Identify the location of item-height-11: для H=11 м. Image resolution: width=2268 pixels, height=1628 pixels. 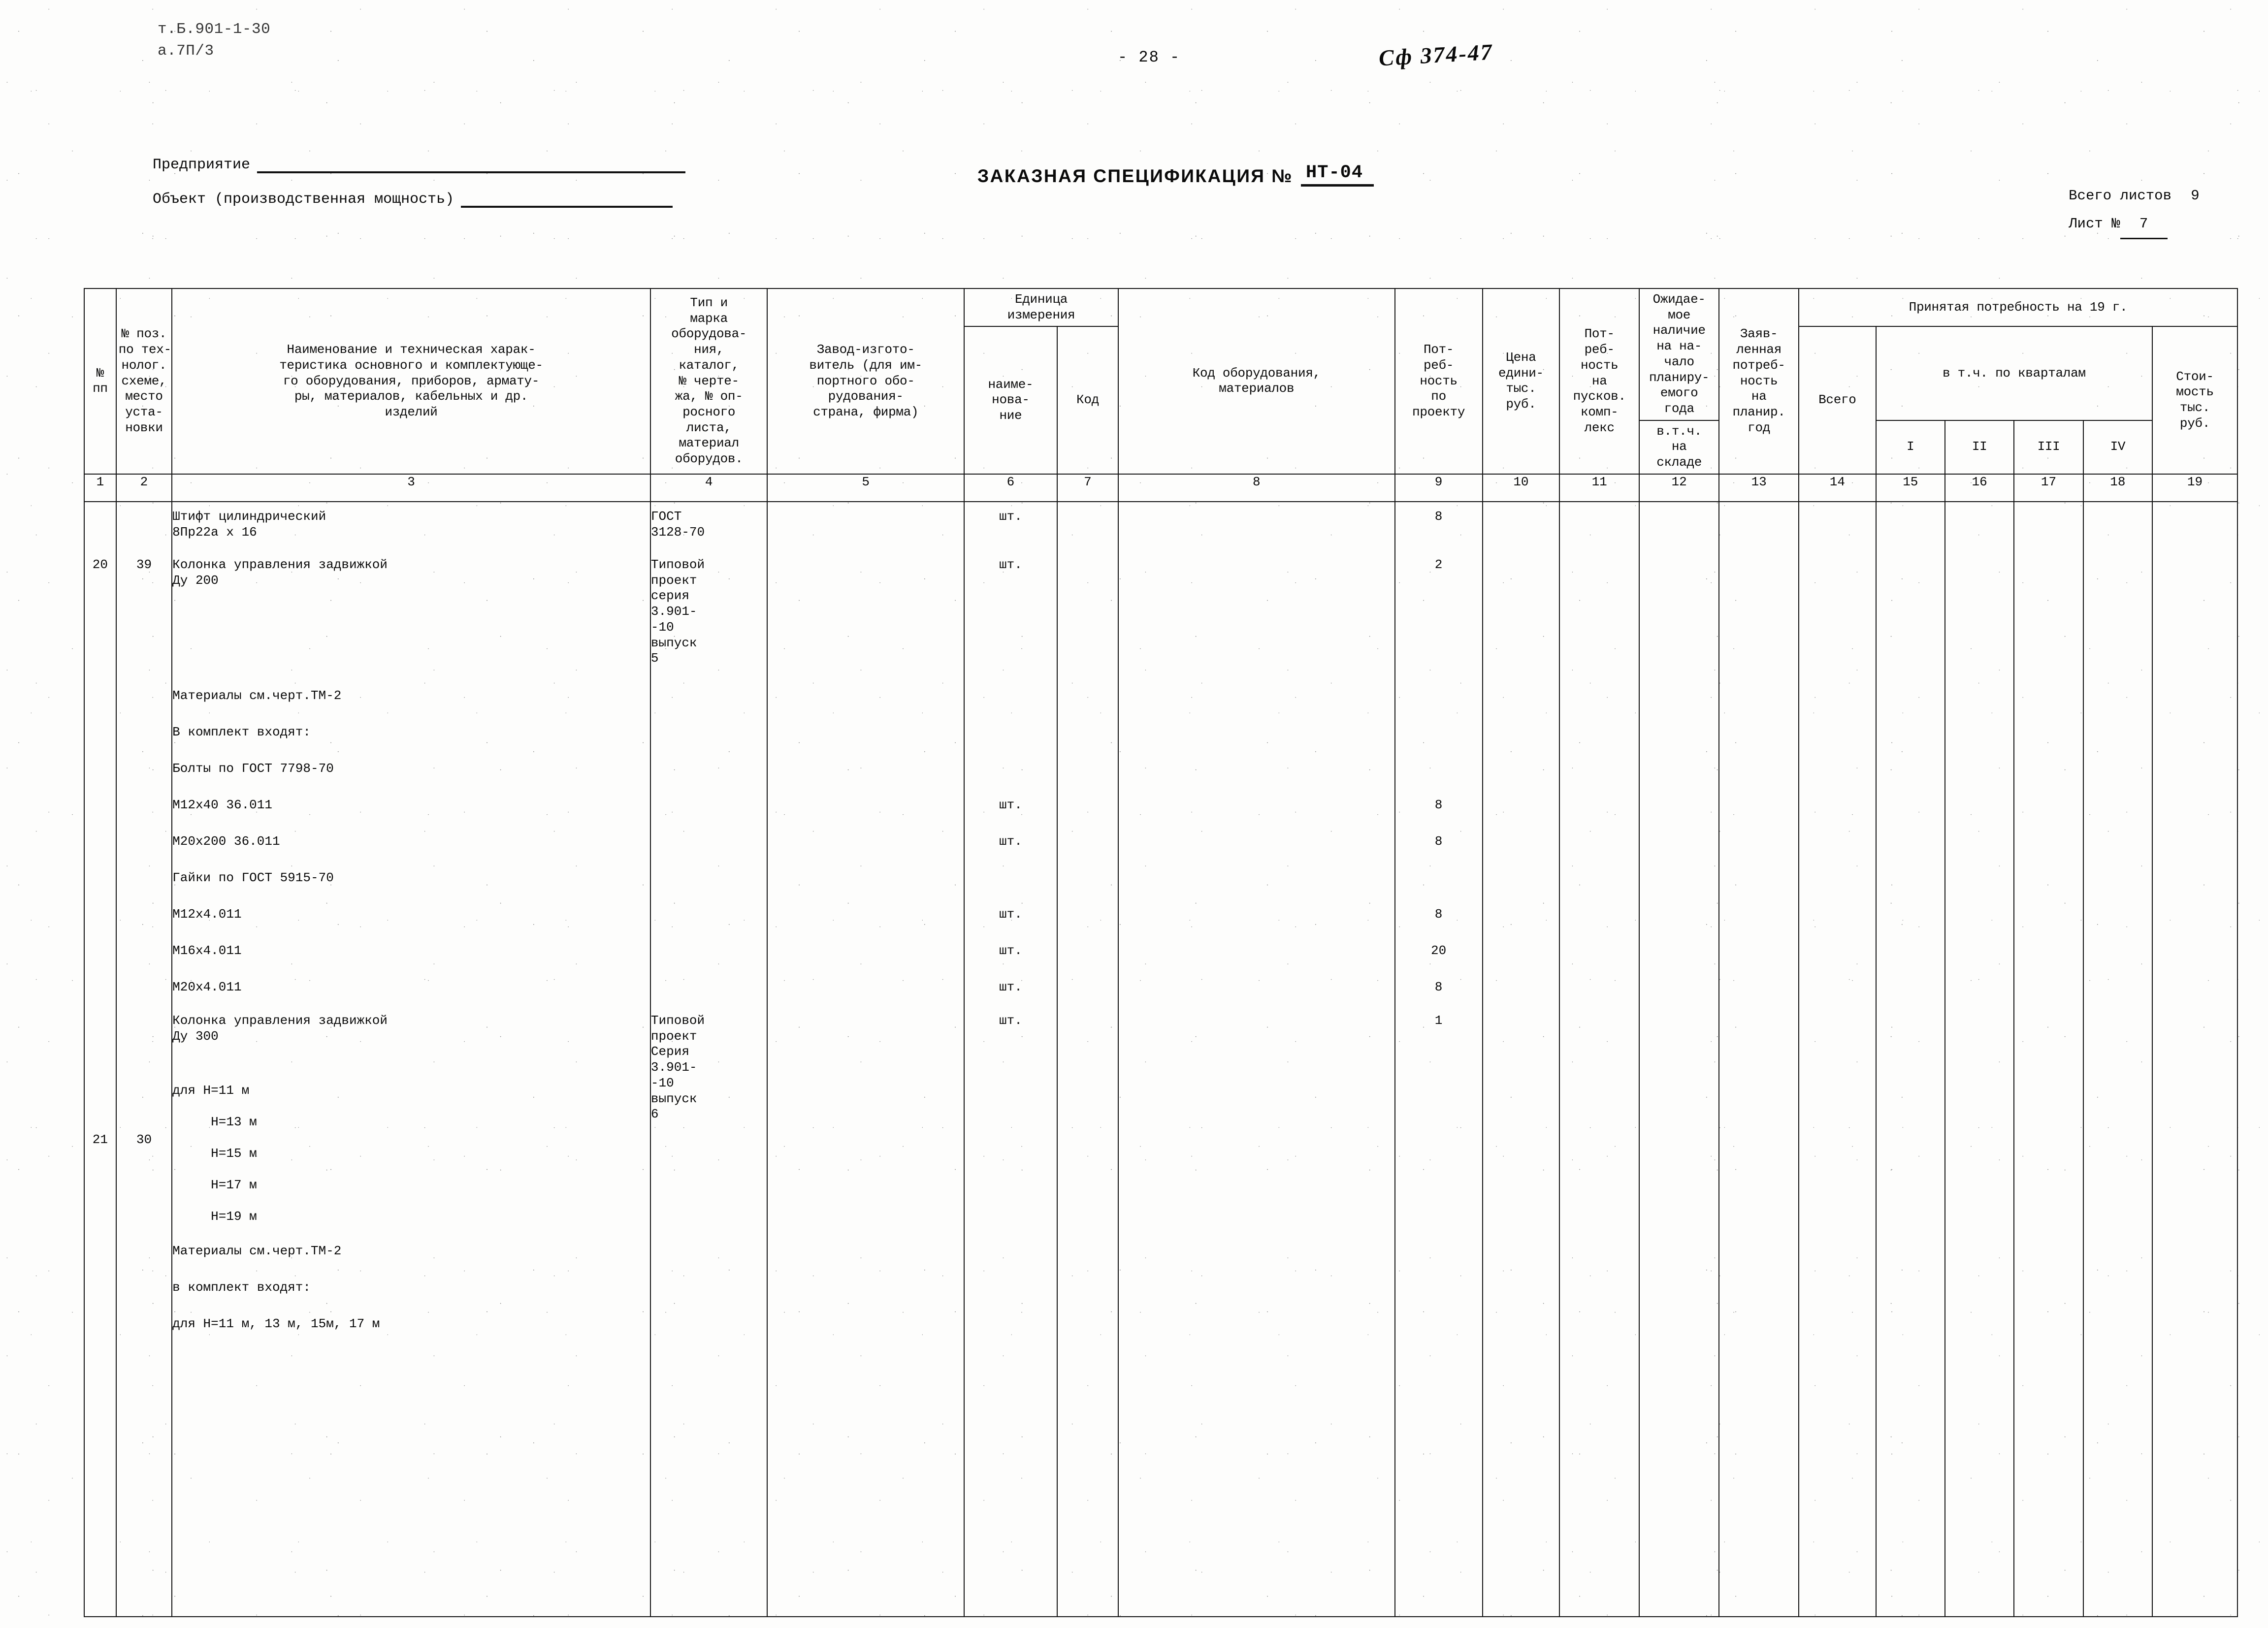
(211, 1091).